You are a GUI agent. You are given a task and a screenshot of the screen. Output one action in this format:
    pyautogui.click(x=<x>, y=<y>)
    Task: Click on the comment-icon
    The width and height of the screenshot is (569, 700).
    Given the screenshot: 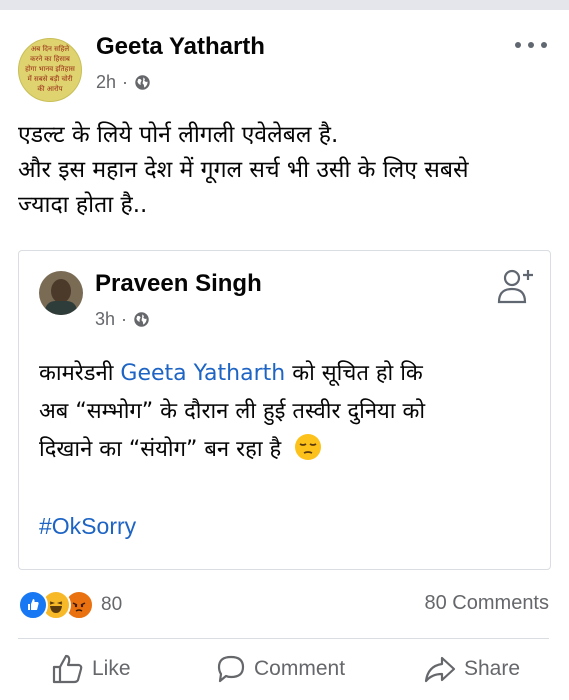 What is the action you would take?
    pyautogui.click(x=231, y=669)
    